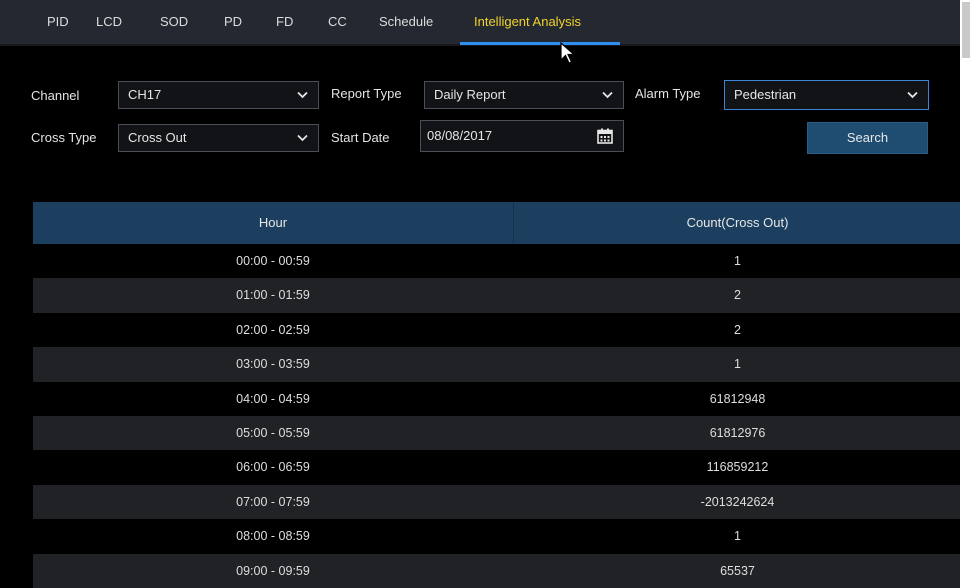  What do you see at coordinates (460, 135) in the screenshot?
I see `start-date-value: 08/08/2017` at bounding box center [460, 135].